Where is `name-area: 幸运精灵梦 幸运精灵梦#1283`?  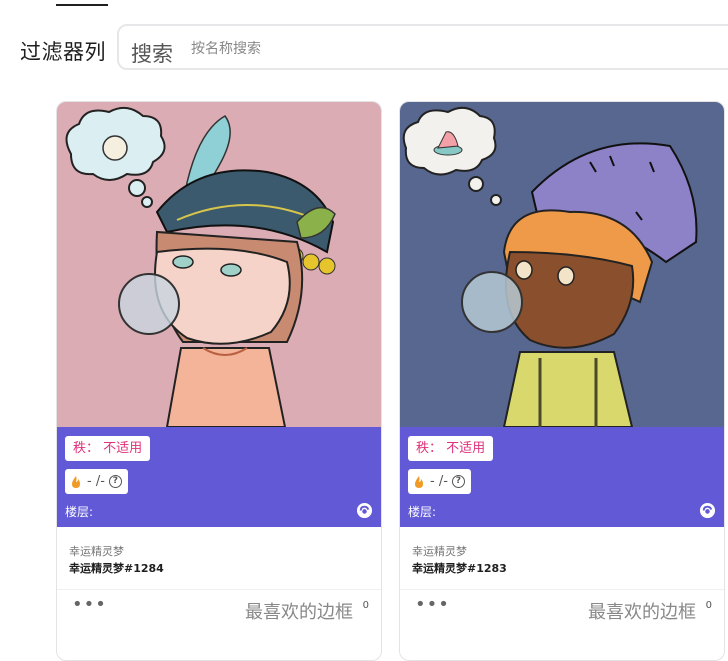 name-area: 幸运精灵梦 幸运精灵梦#1283 is located at coordinates (562, 558).